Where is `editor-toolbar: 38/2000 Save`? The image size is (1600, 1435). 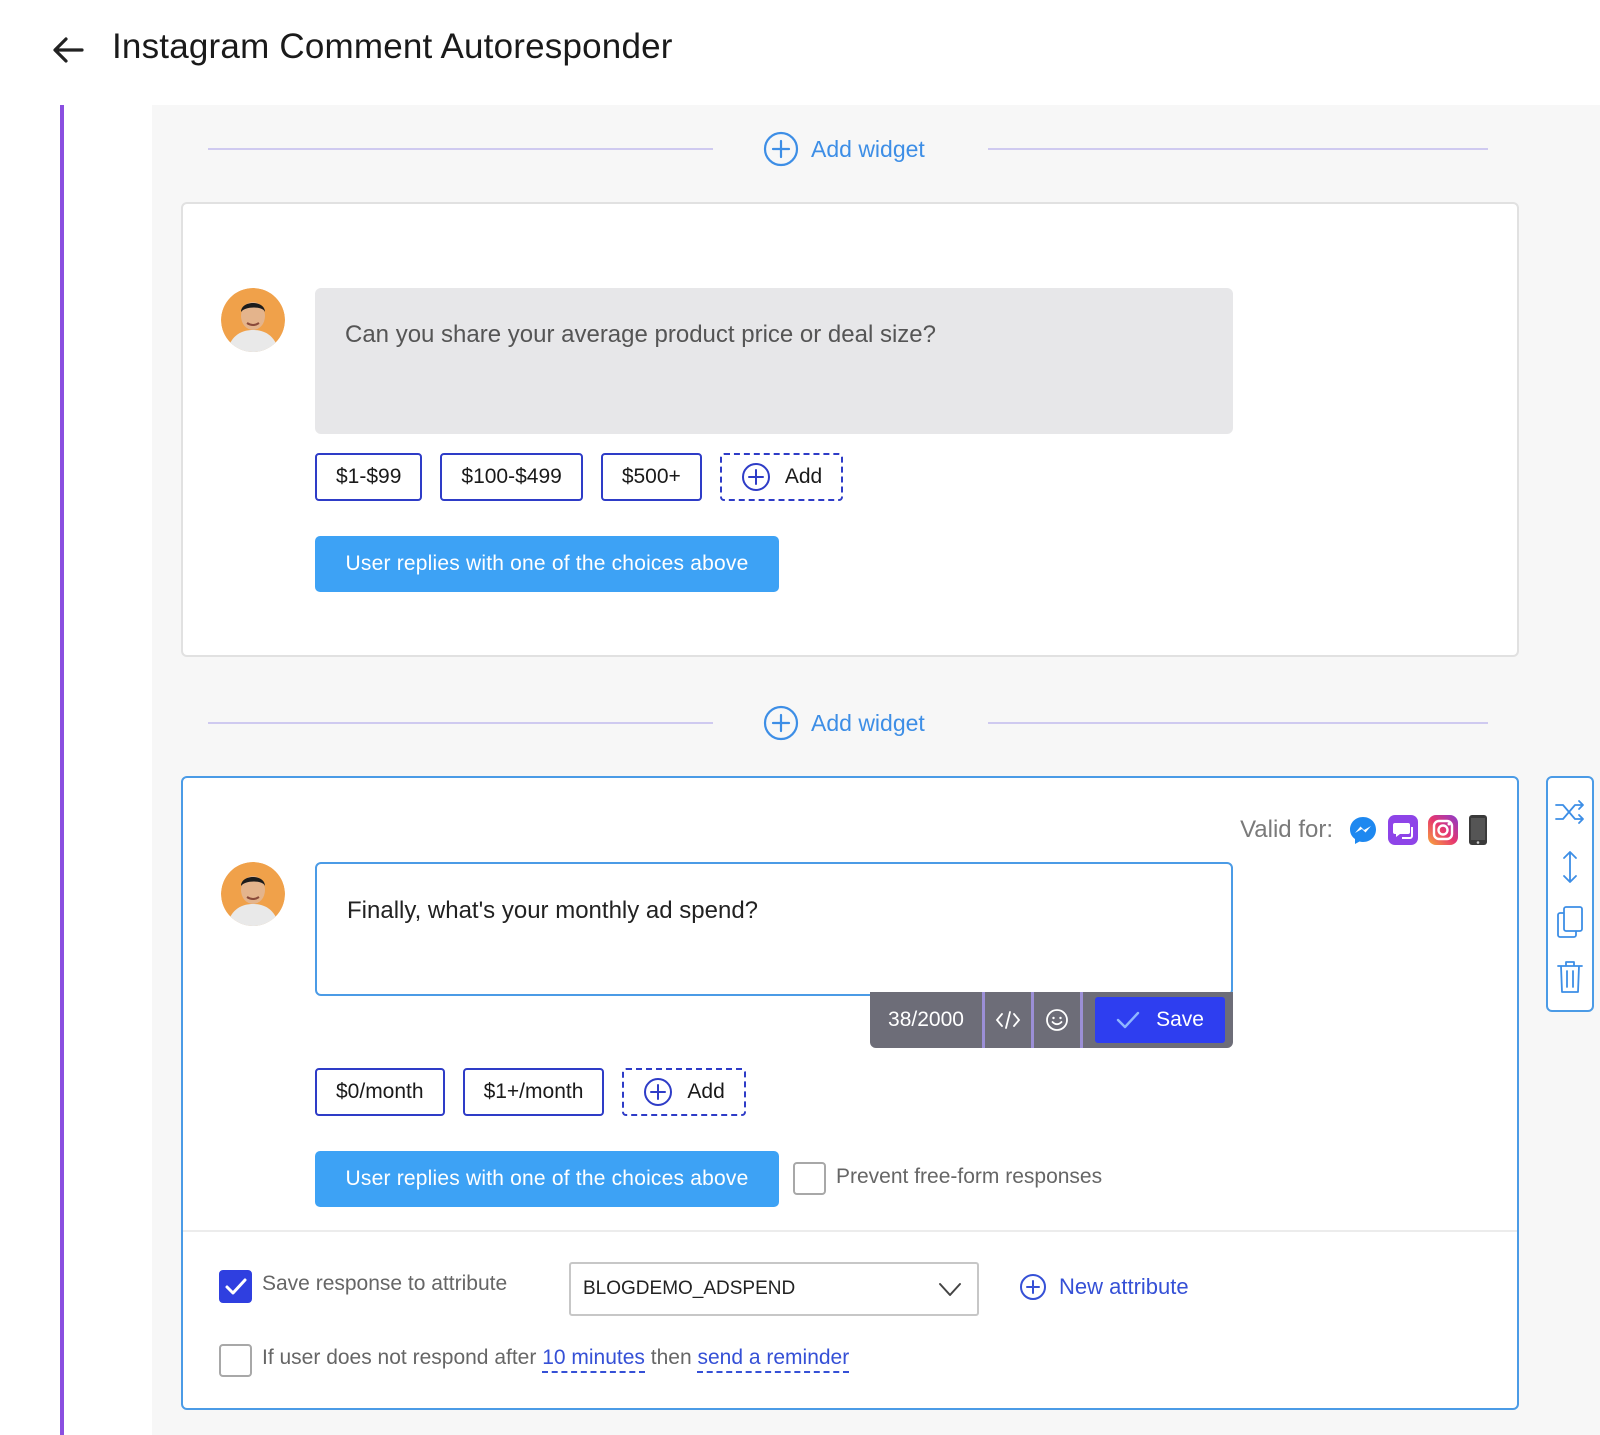
editor-toolbar: 38/2000 Save is located at coordinates (1051, 1020).